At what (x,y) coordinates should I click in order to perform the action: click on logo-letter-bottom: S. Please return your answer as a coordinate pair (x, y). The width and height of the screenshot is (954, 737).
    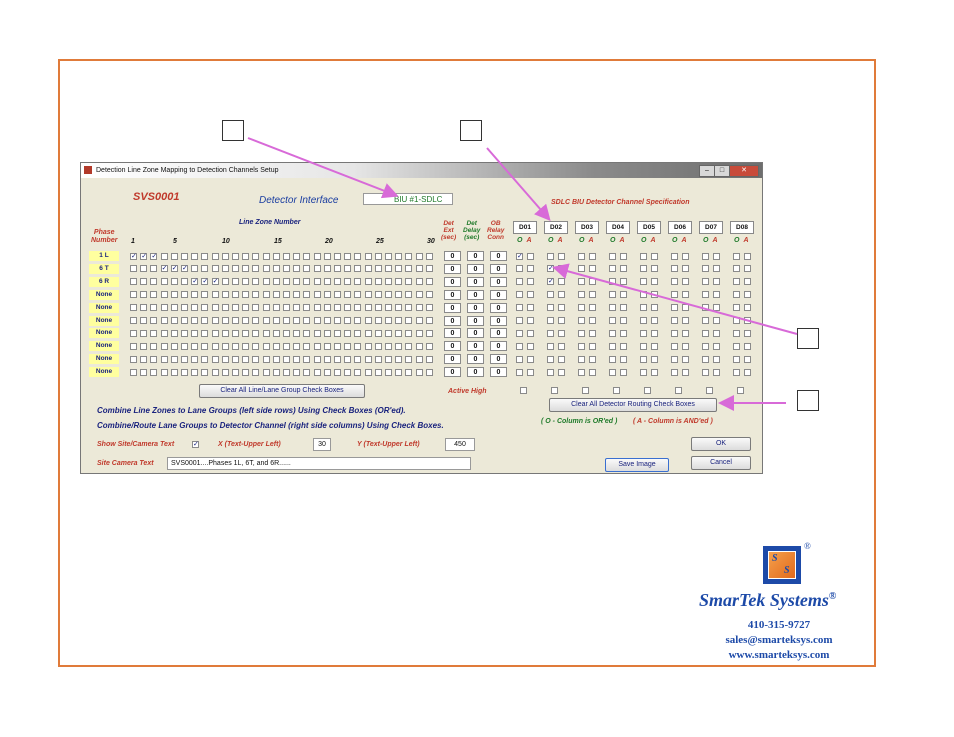
    Looking at the image, I should click on (787, 570).